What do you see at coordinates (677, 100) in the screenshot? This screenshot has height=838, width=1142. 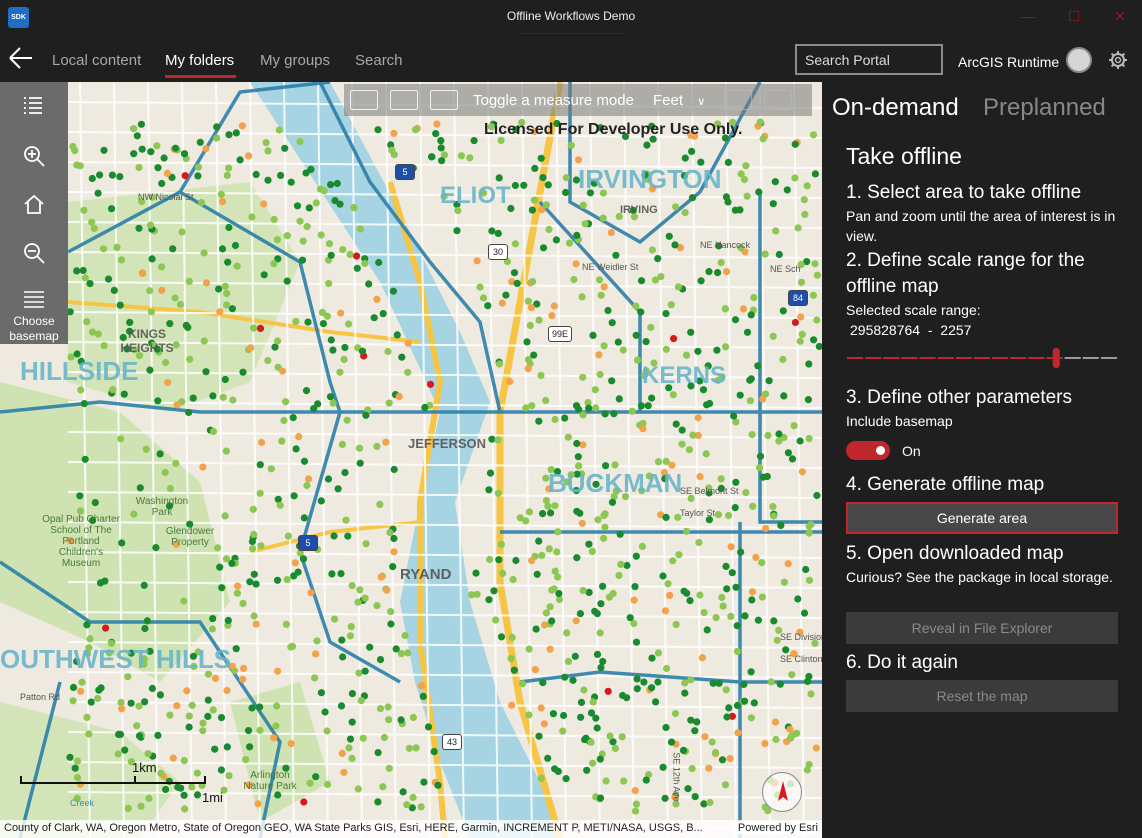 I see `unit-select: Feet ∨` at bounding box center [677, 100].